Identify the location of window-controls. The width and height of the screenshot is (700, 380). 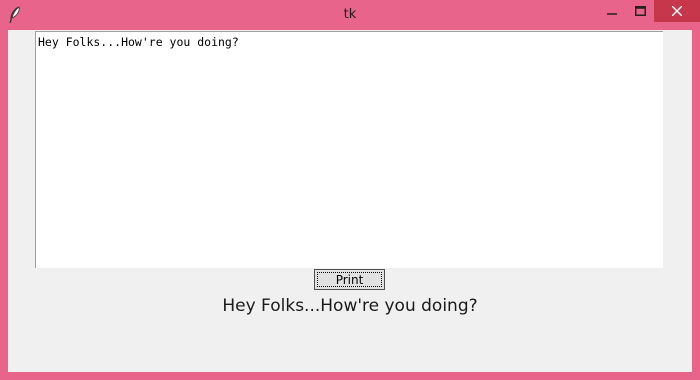
(649, 12).